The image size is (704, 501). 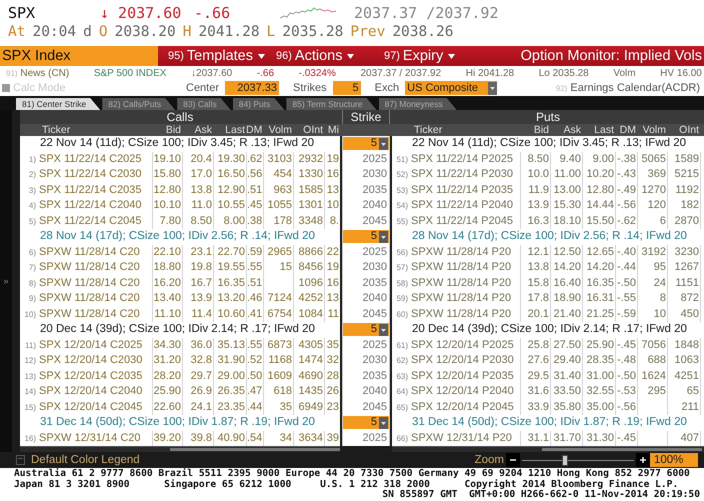 What do you see at coordinates (95, 190) in the screenshot?
I see `ticker-cell: SPX 11/22/14 C2035` at bounding box center [95, 190].